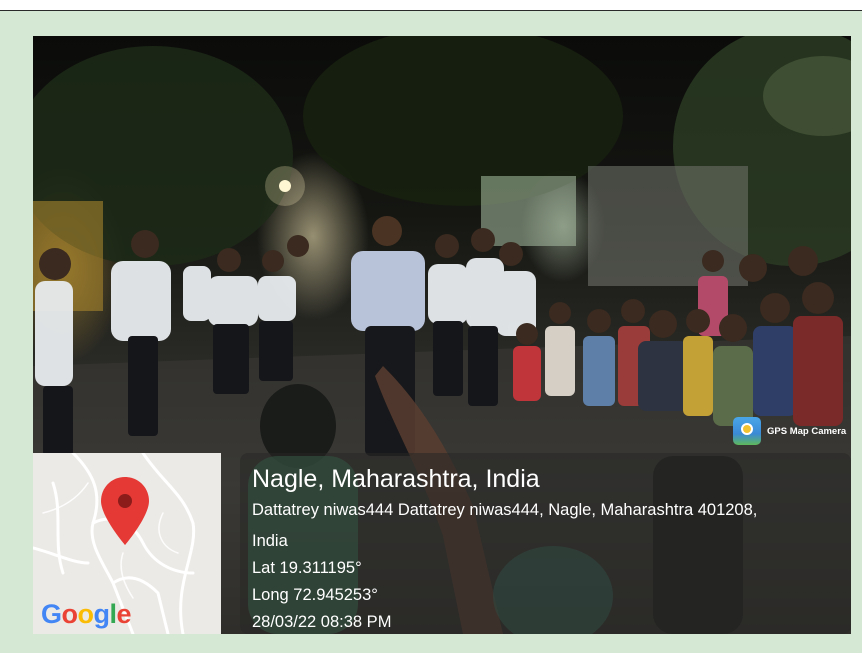 The height and width of the screenshot is (653, 862). What do you see at coordinates (431, 5) in the screenshot?
I see `top-rule` at bounding box center [431, 5].